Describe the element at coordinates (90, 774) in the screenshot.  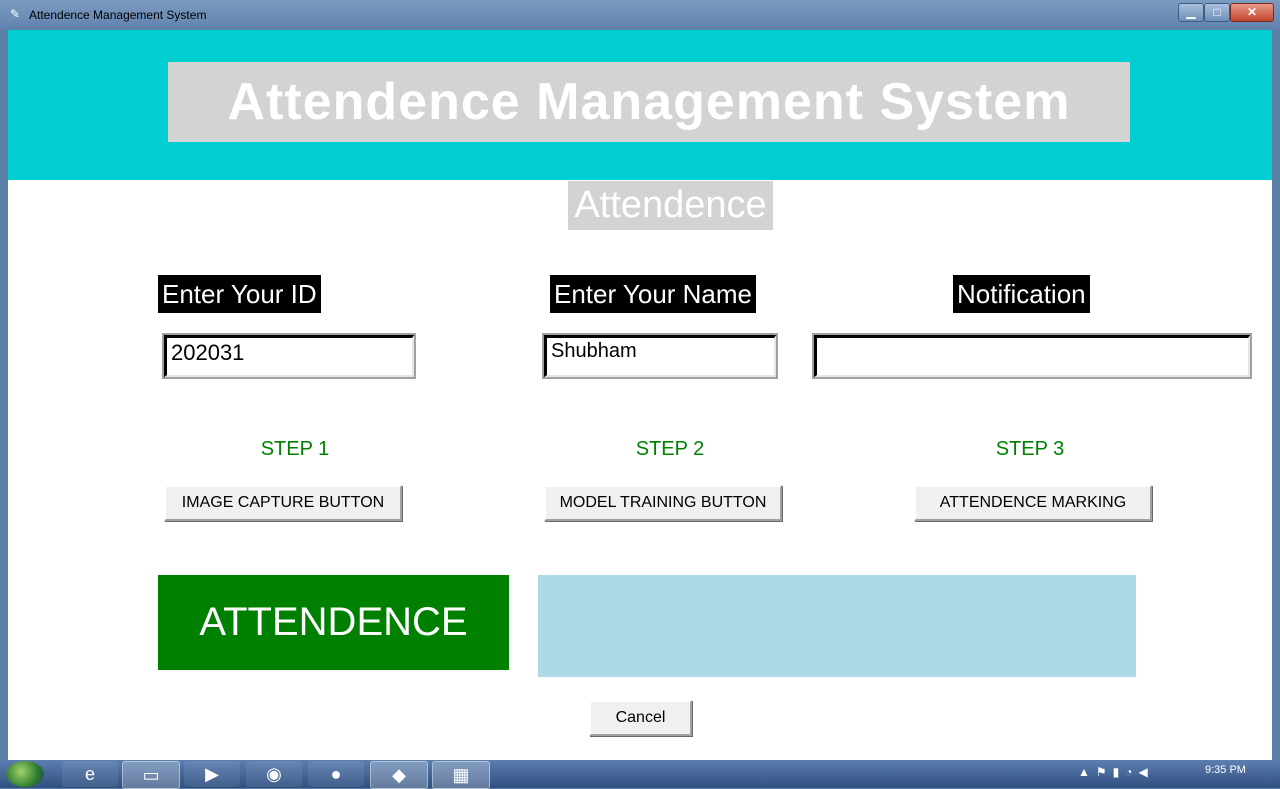
I see `internet-explorer-icon: e` at that location.